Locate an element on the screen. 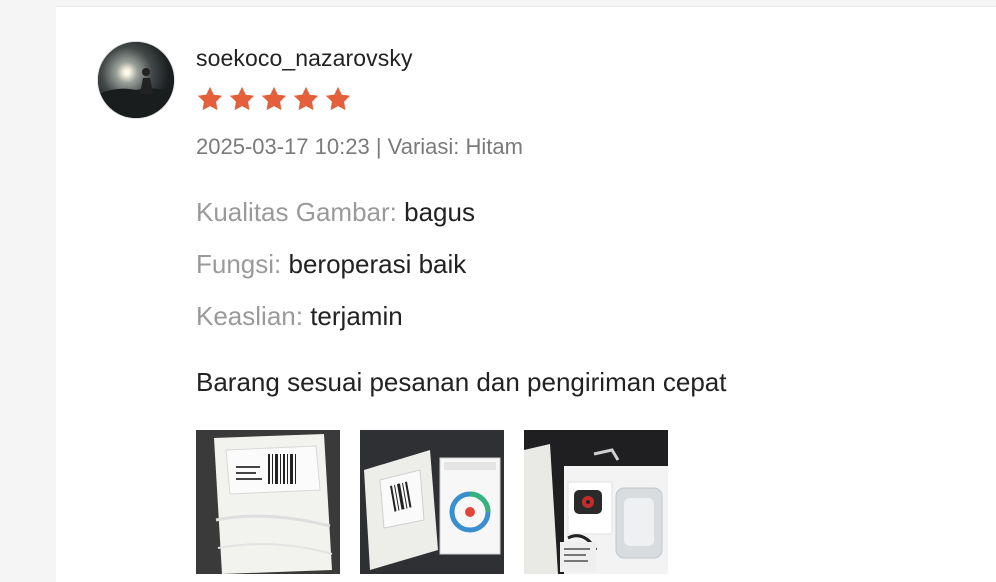 The width and height of the screenshot is (996, 582). attribute-row-quality: Kualitas Gambar: bagus is located at coordinates (335, 212).